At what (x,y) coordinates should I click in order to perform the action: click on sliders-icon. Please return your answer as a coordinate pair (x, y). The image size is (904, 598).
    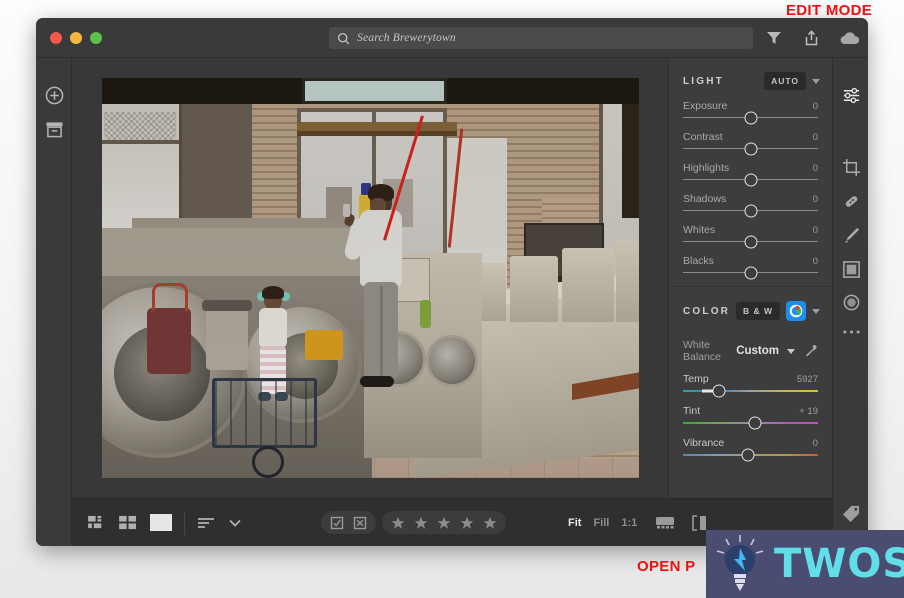
    Looking at the image, I should click on (851, 95).